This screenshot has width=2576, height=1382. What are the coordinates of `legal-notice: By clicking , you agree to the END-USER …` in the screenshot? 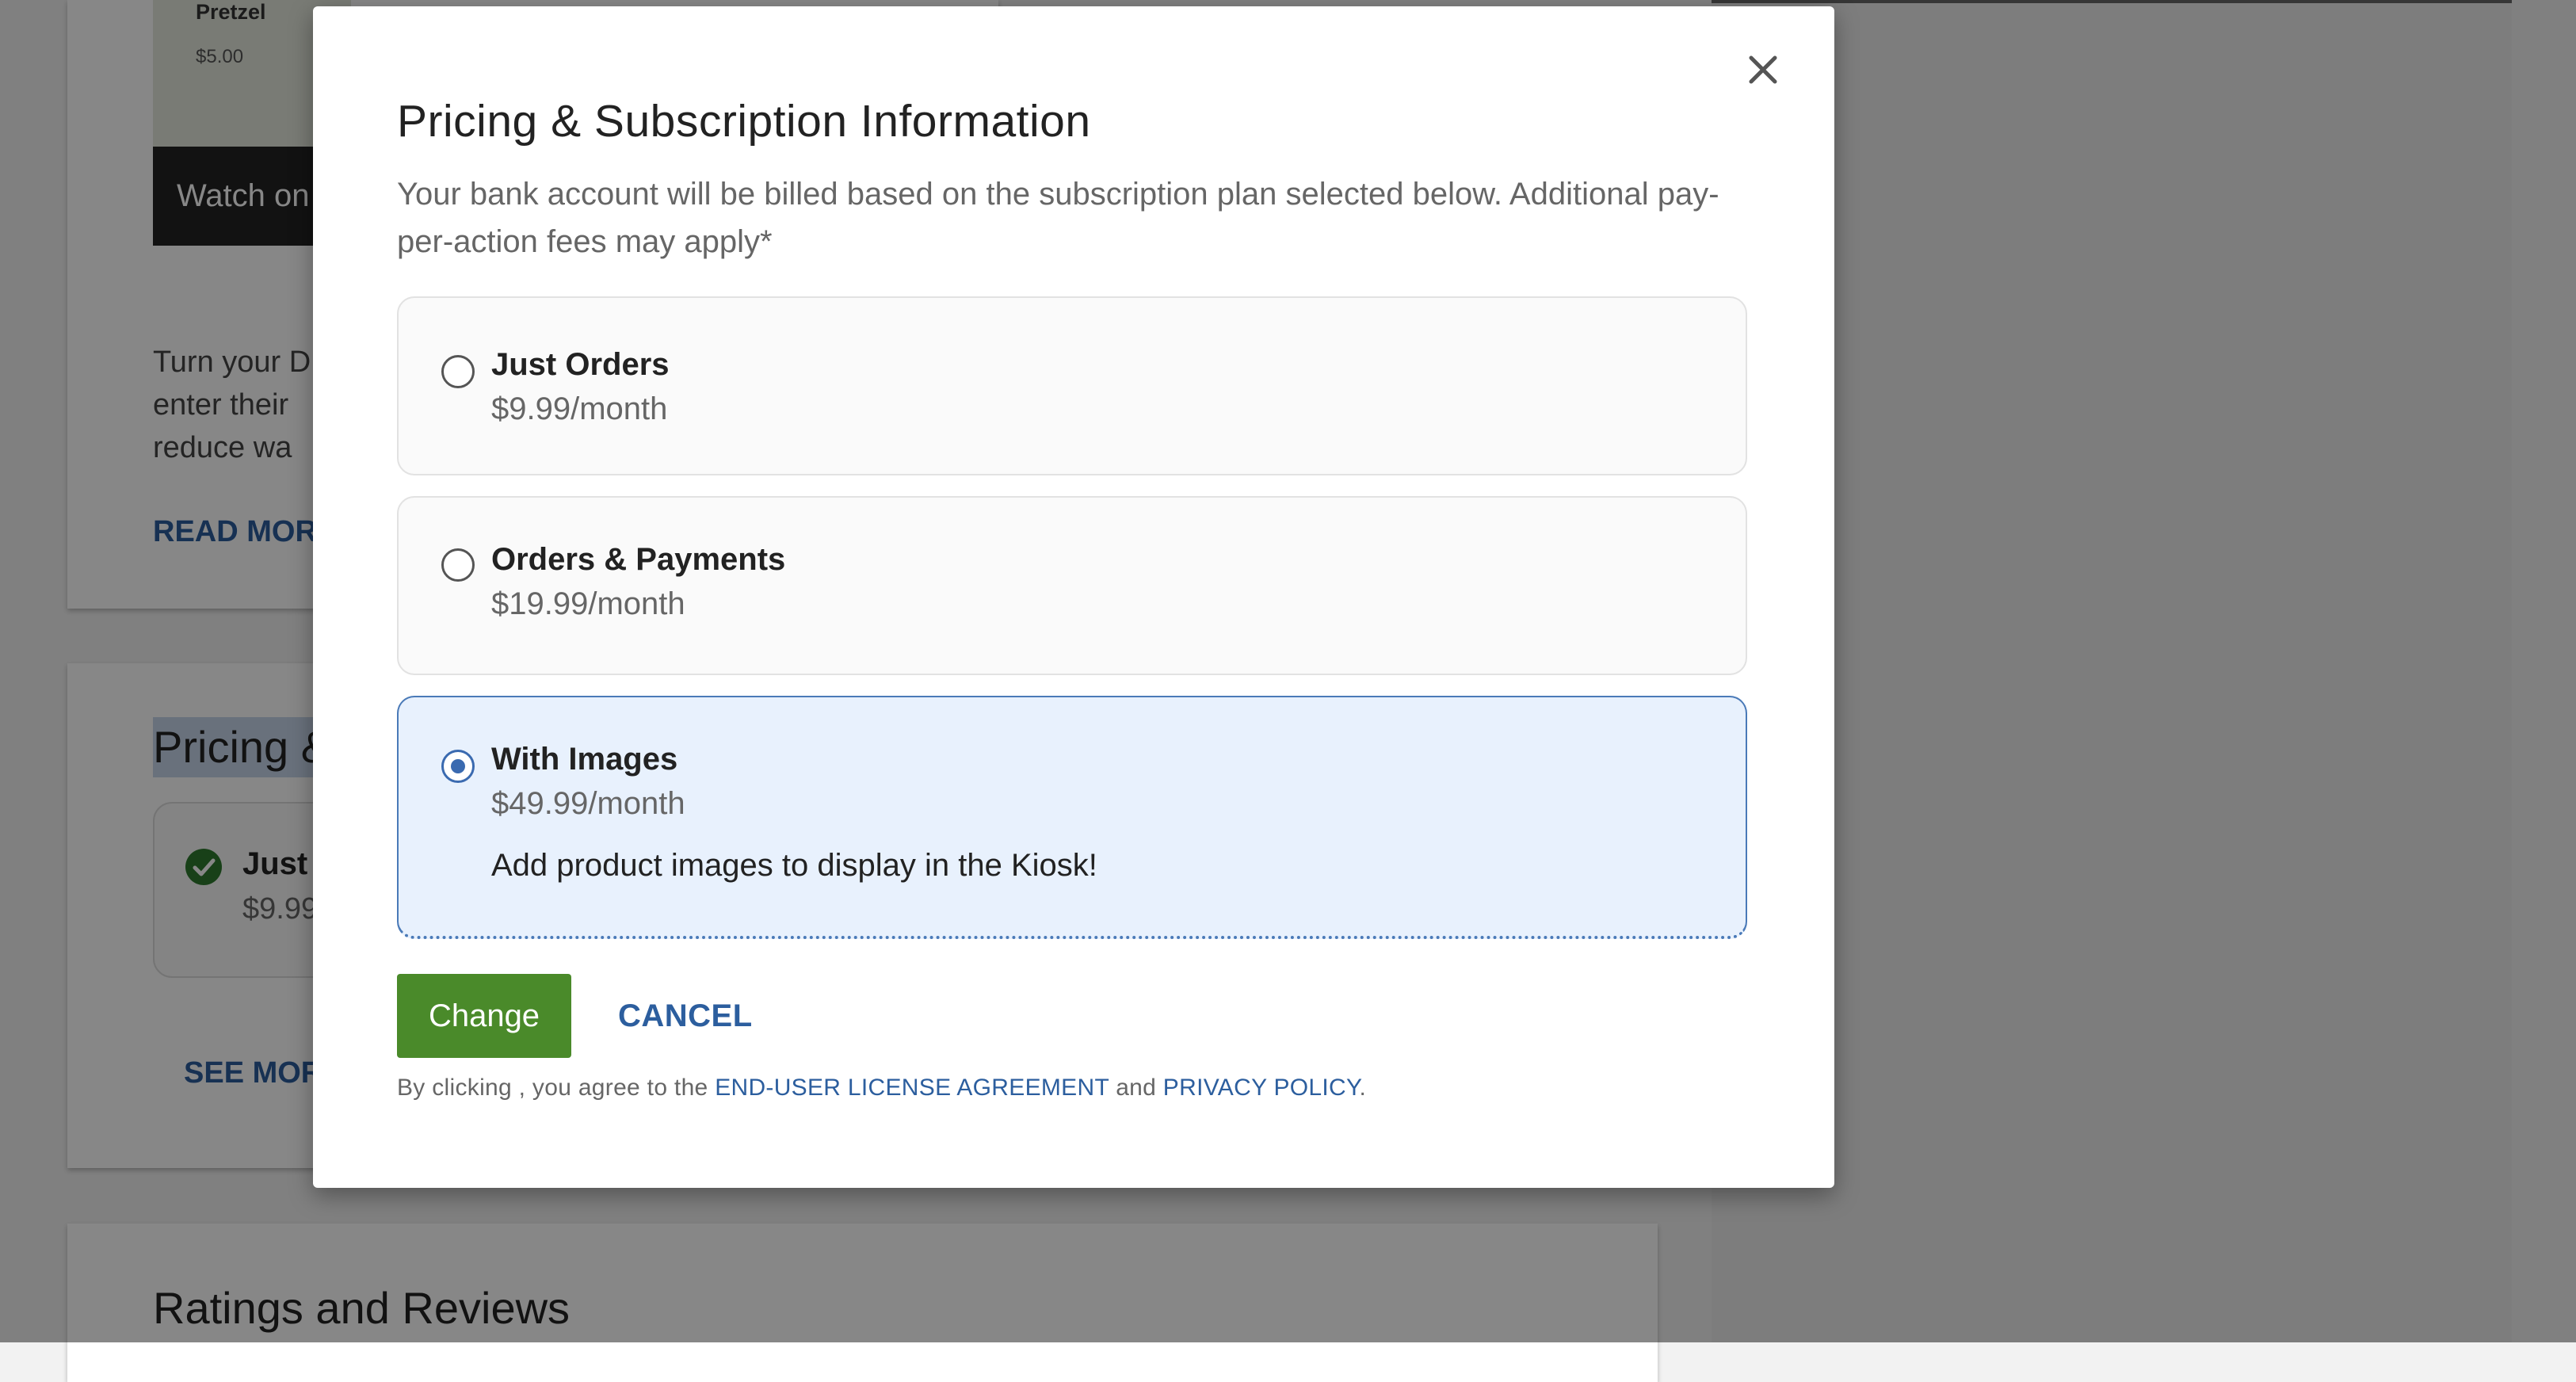 It's located at (881, 1088).